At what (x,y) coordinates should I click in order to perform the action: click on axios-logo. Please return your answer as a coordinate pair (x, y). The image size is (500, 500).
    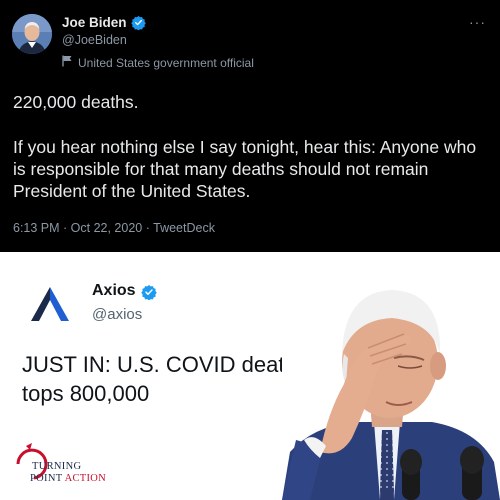
    Looking at the image, I should click on (50, 304).